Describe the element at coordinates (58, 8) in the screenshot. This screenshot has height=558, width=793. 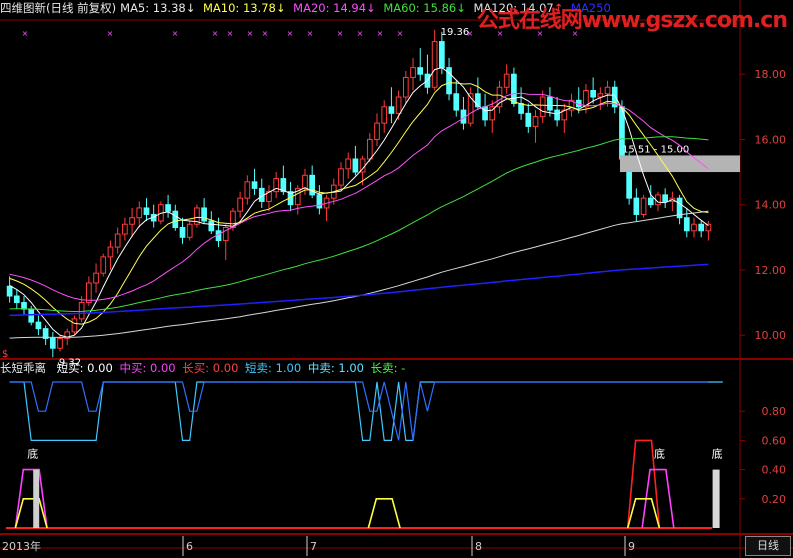
I see `stock-title: 四维图新(日线 前复权)` at that location.